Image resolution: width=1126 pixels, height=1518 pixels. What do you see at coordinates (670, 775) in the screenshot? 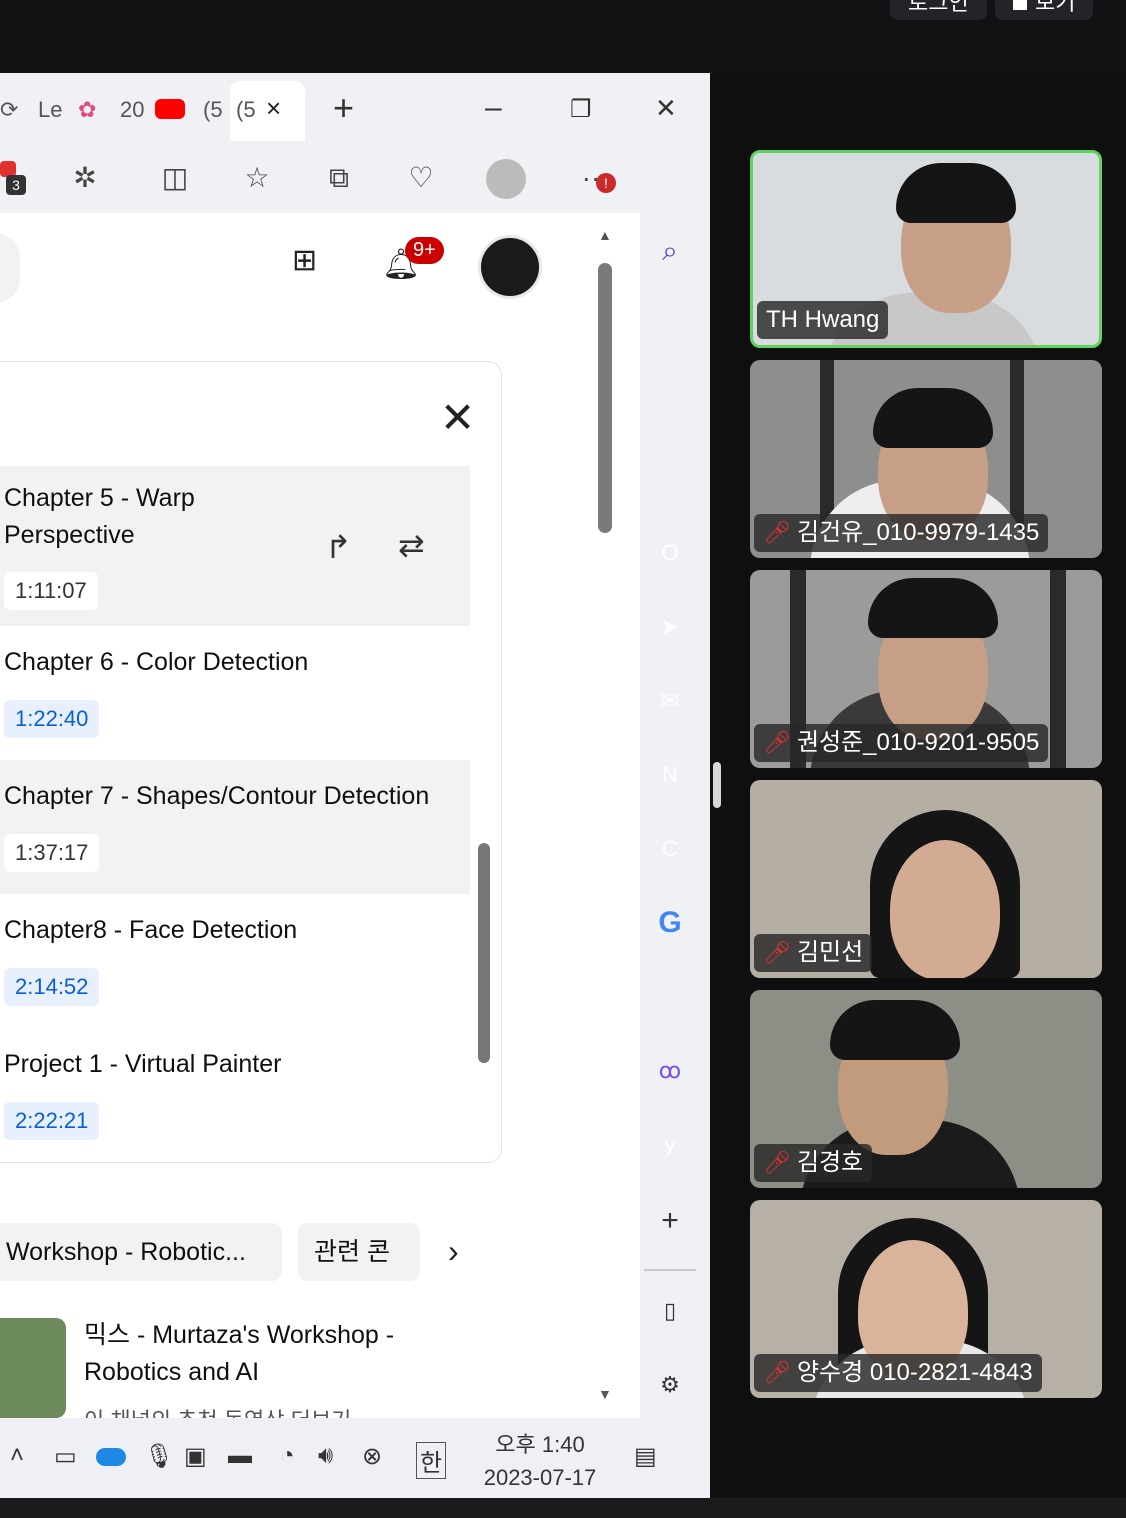
I see `naver-mail-icon: N` at bounding box center [670, 775].